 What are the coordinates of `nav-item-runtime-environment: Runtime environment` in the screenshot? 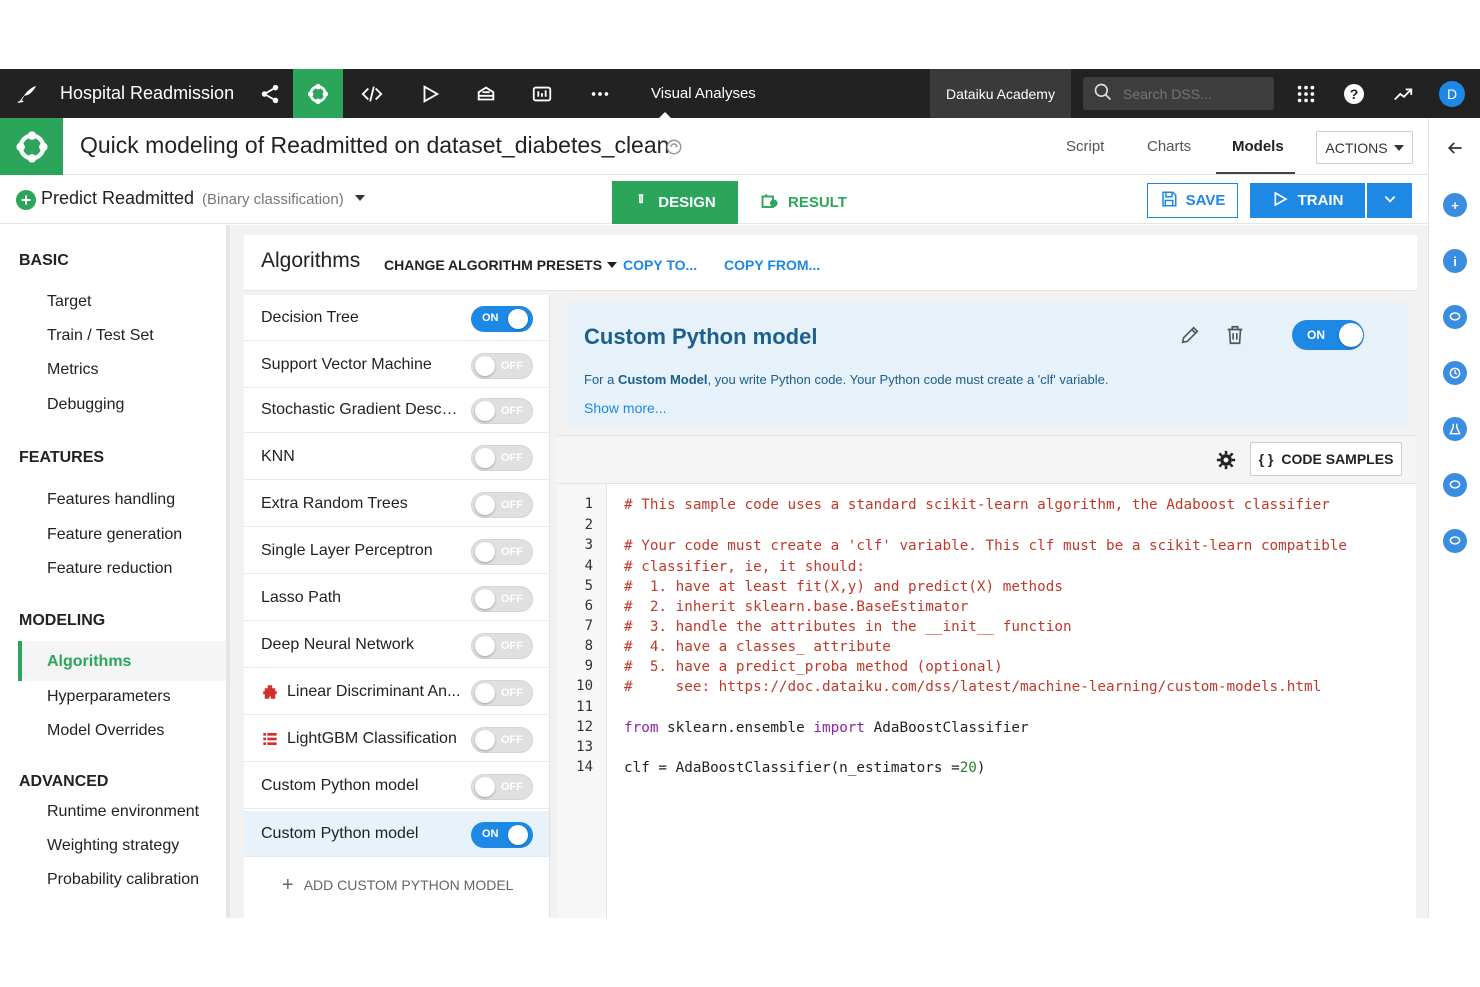 It's located at (123, 812).